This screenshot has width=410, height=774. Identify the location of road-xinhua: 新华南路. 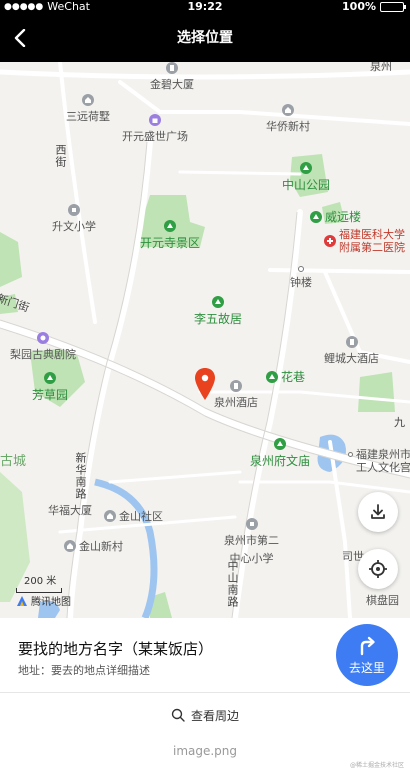
(80, 476).